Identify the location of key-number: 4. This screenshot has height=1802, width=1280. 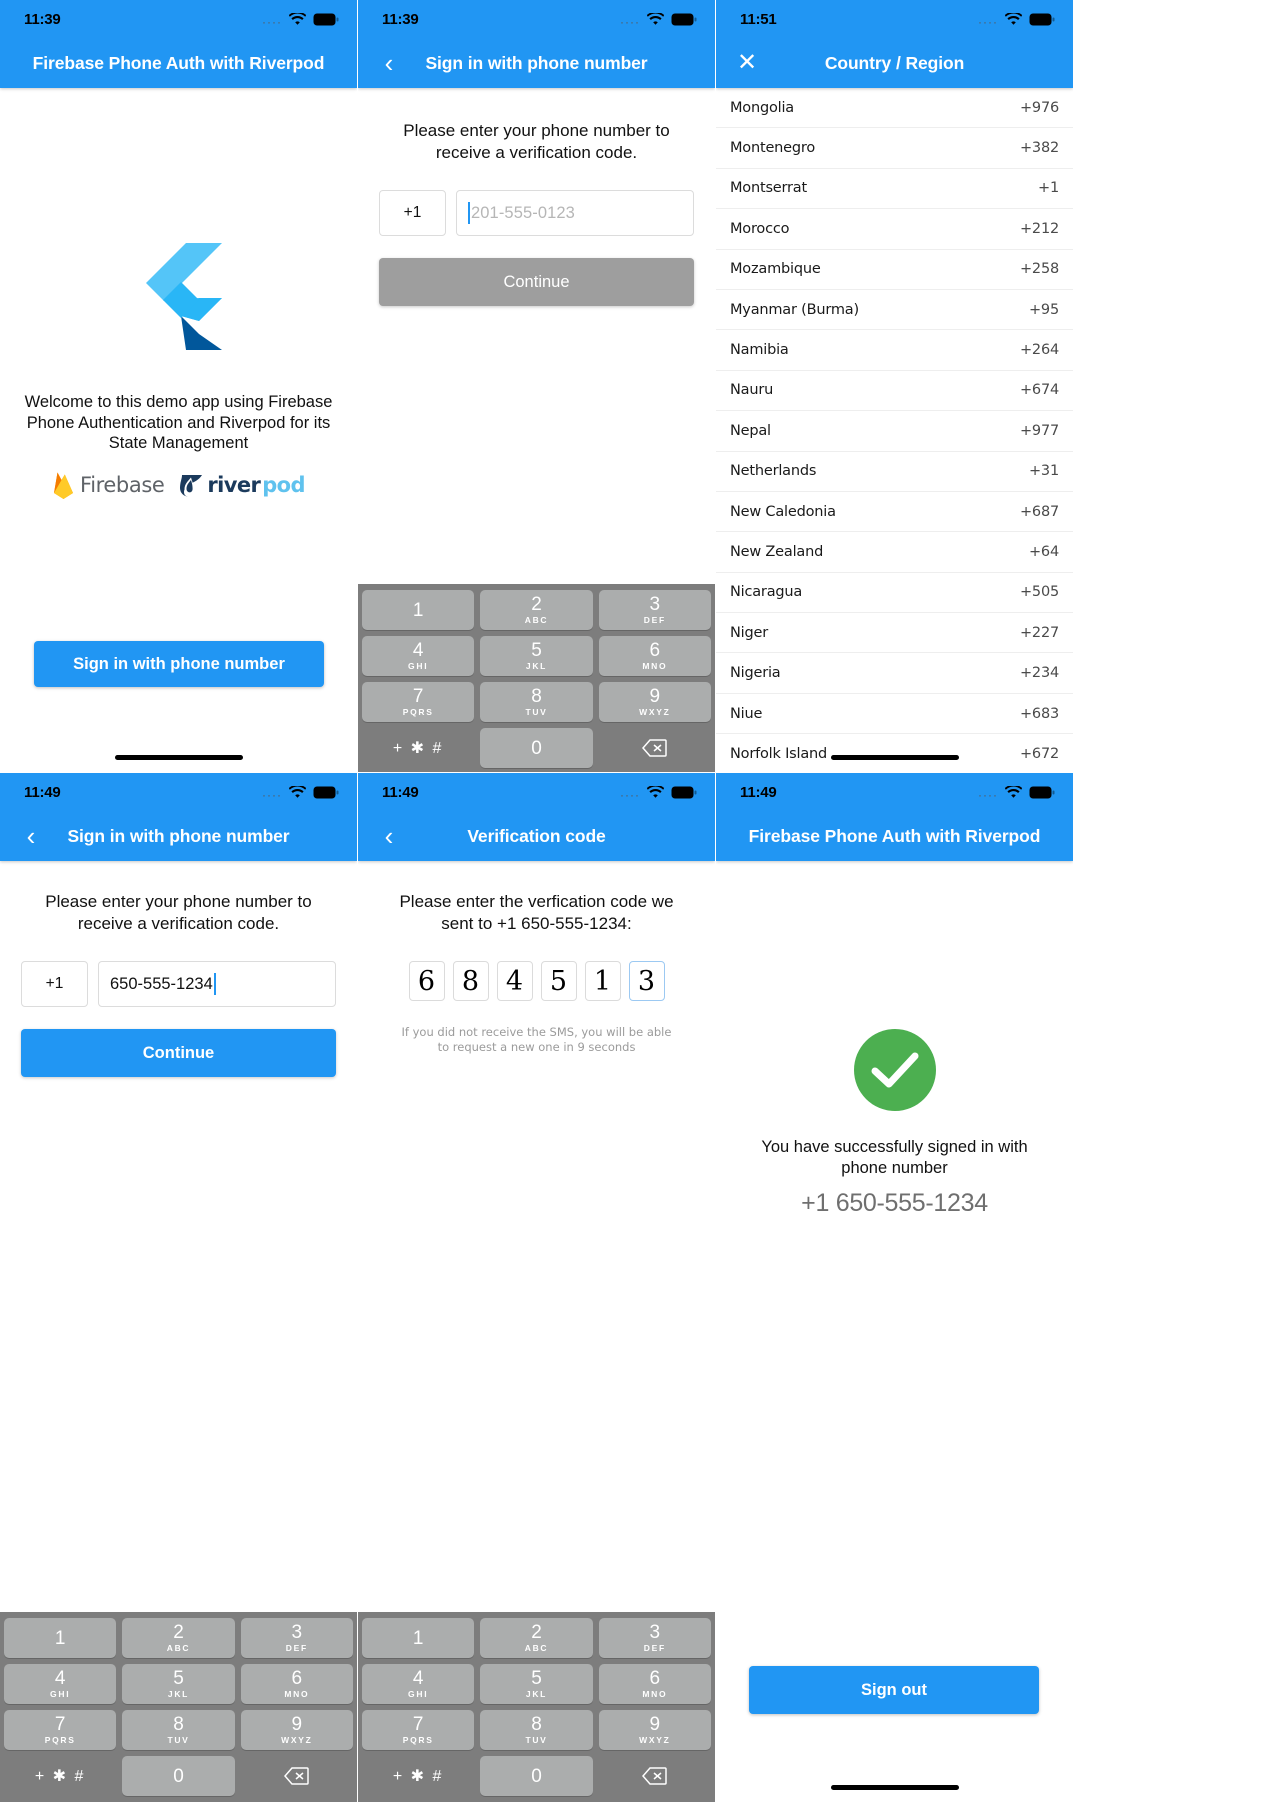
(418, 650).